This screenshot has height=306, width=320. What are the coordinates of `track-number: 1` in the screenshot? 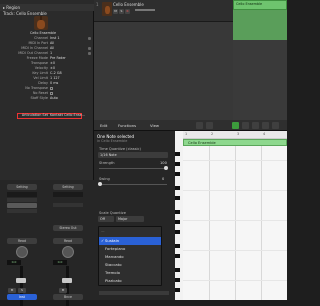 It's located at (97, 4).